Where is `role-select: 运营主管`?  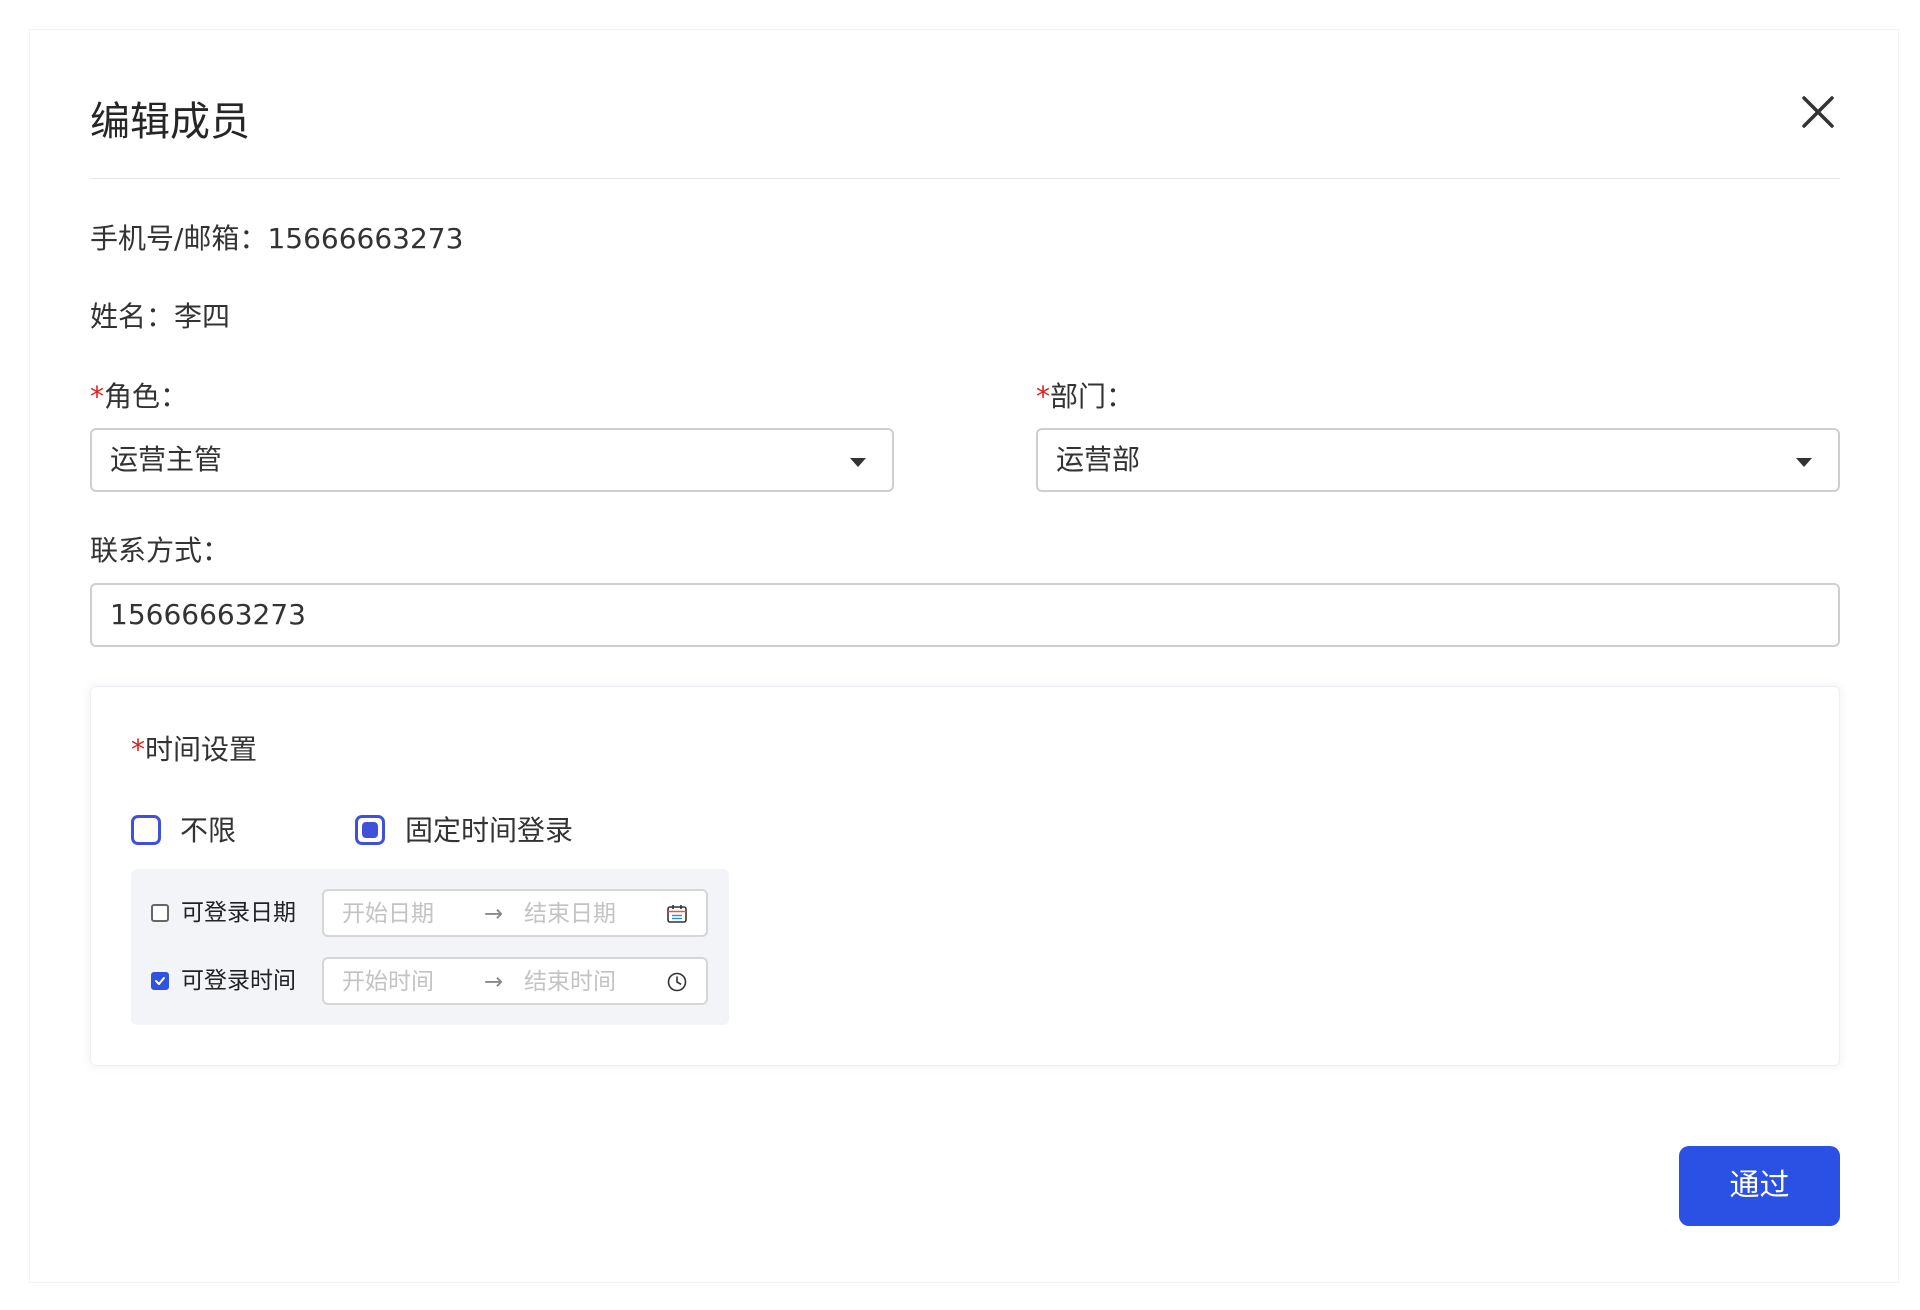
role-select: 运营主管 is located at coordinates (492, 460).